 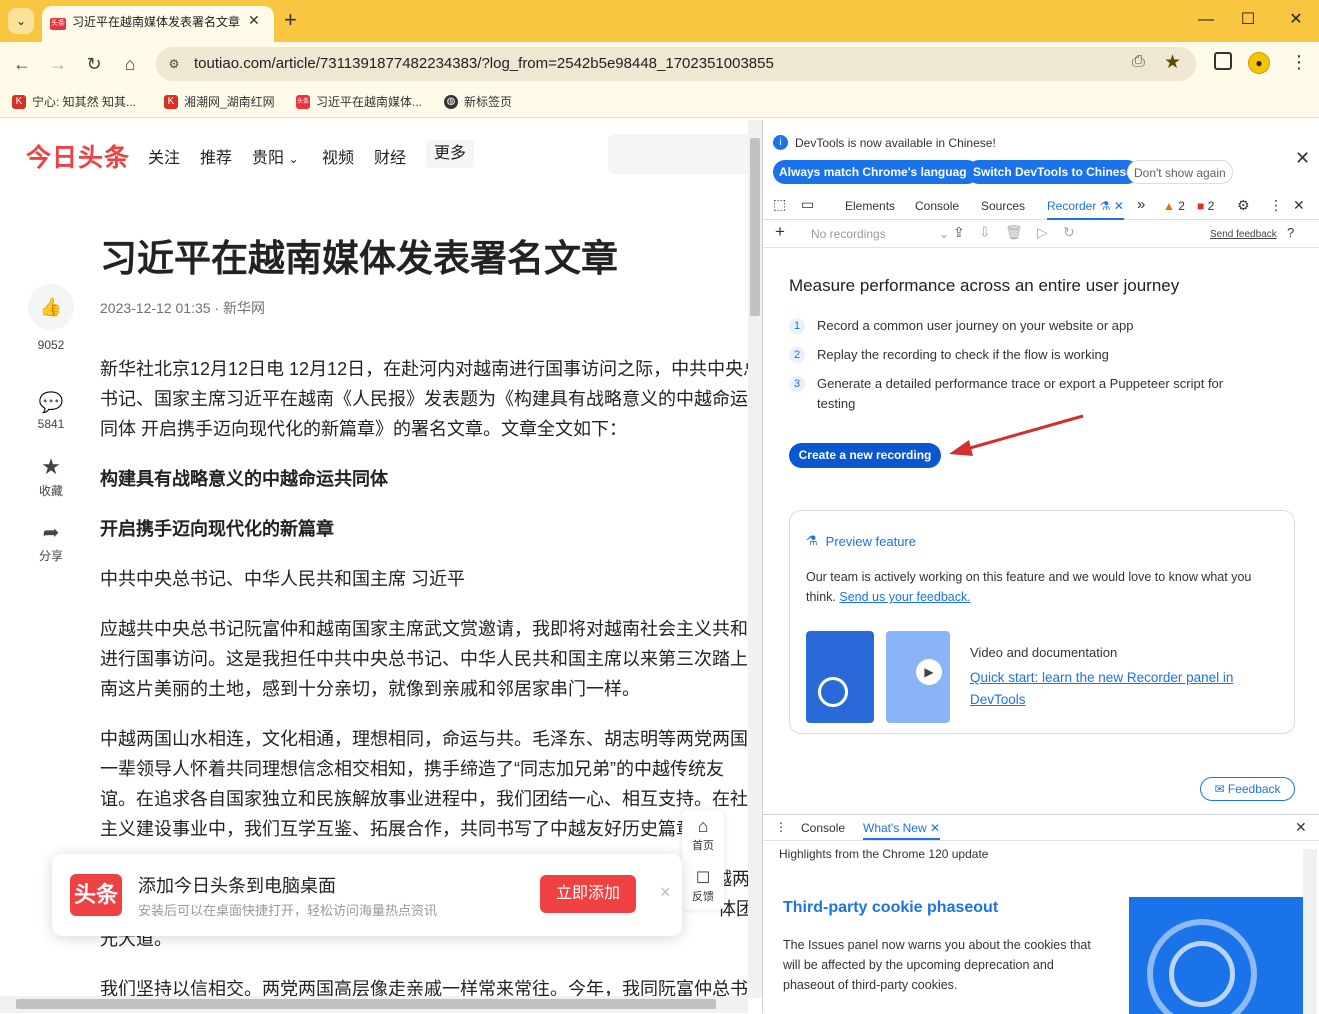 What do you see at coordinates (890, 908) in the screenshot?
I see `cookie-phaseout-title: Third-party cookie phaseout` at bounding box center [890, 908].